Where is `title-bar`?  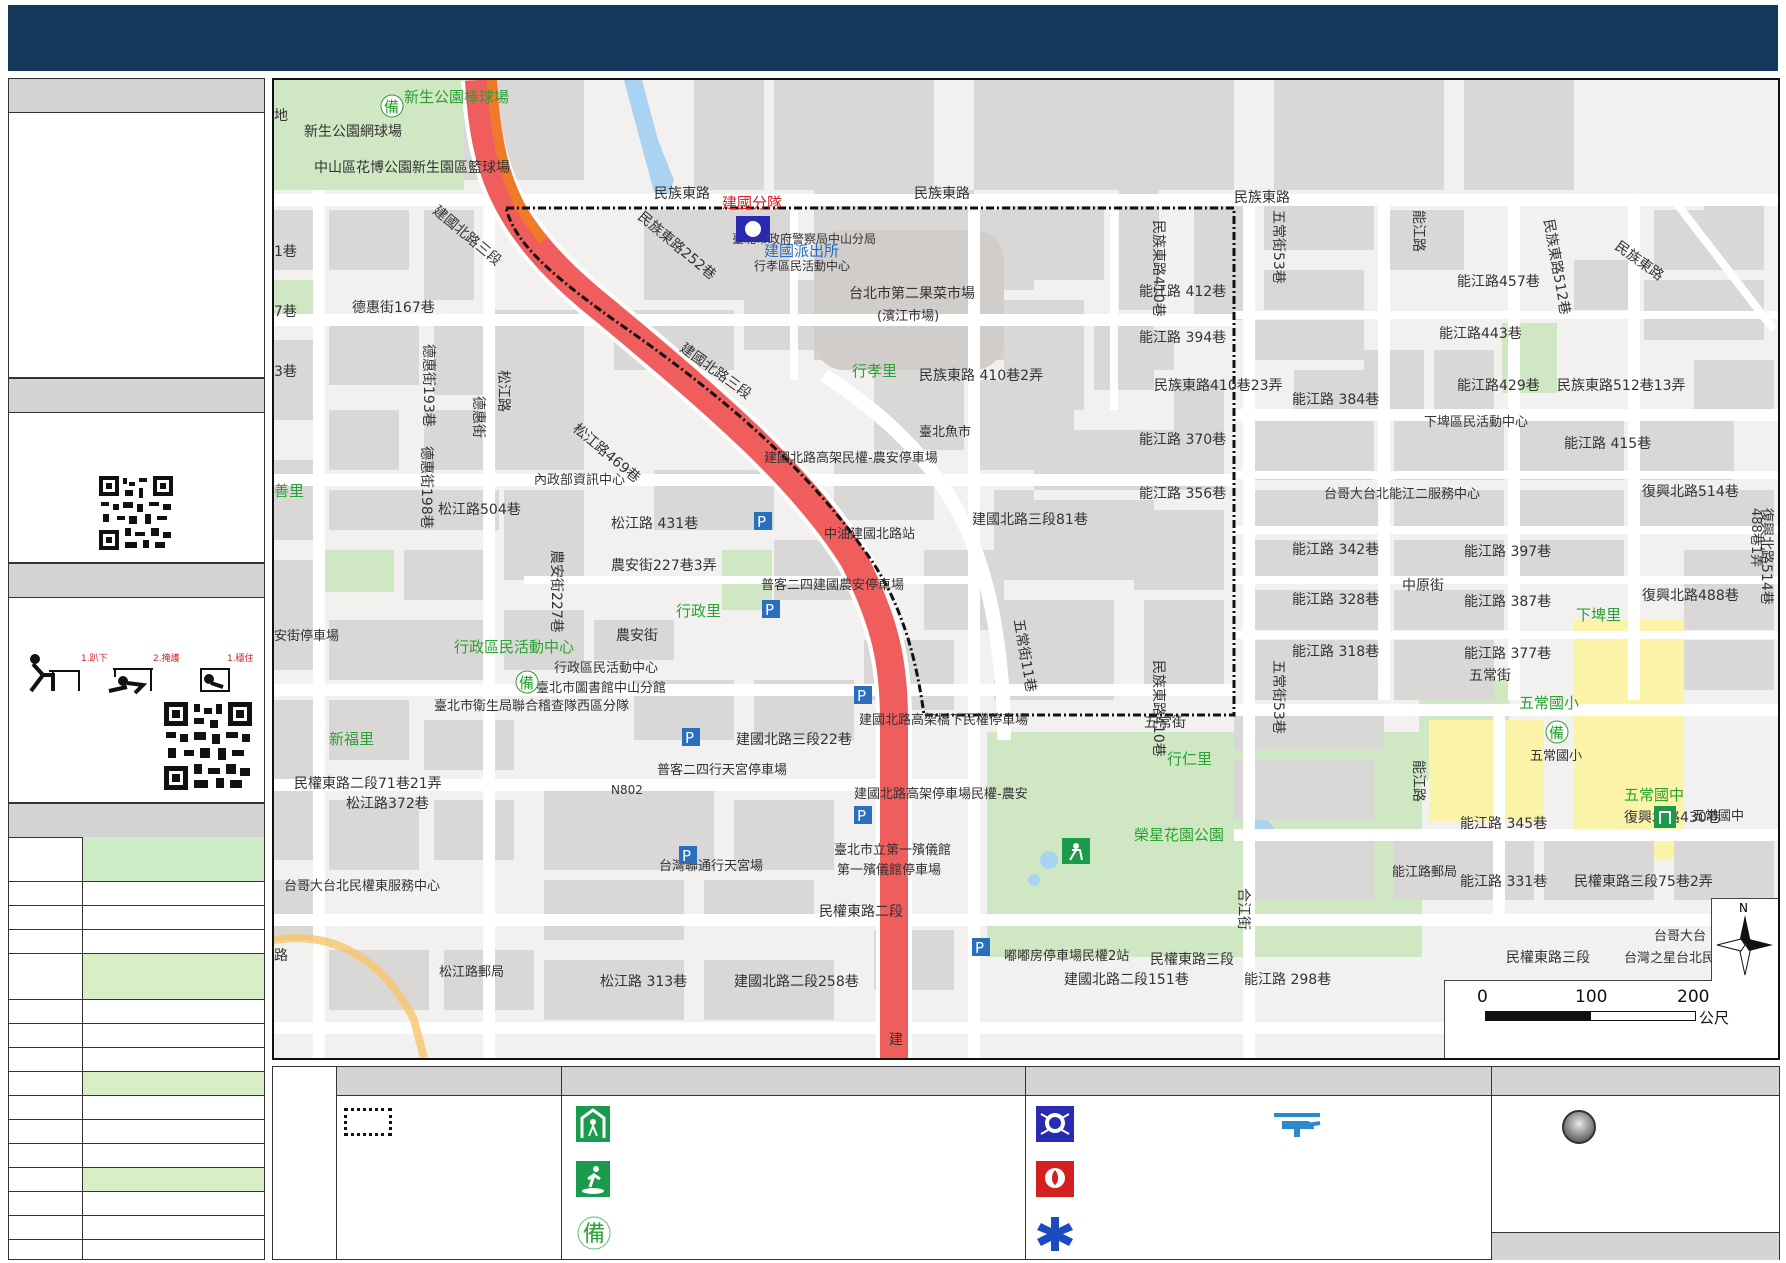 title-bar is located at coordinates (893, 38).